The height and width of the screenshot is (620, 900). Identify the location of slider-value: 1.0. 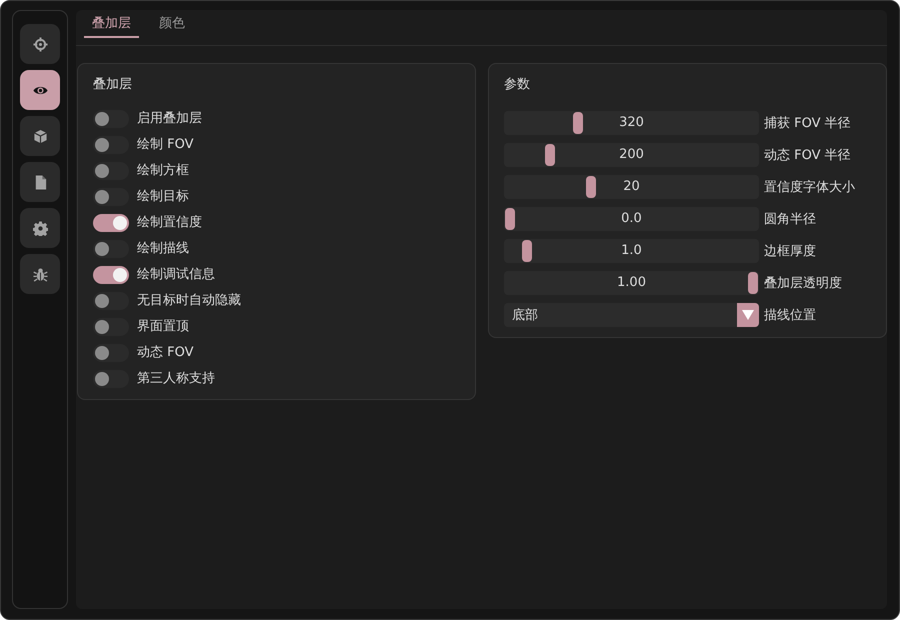
(631, 251).